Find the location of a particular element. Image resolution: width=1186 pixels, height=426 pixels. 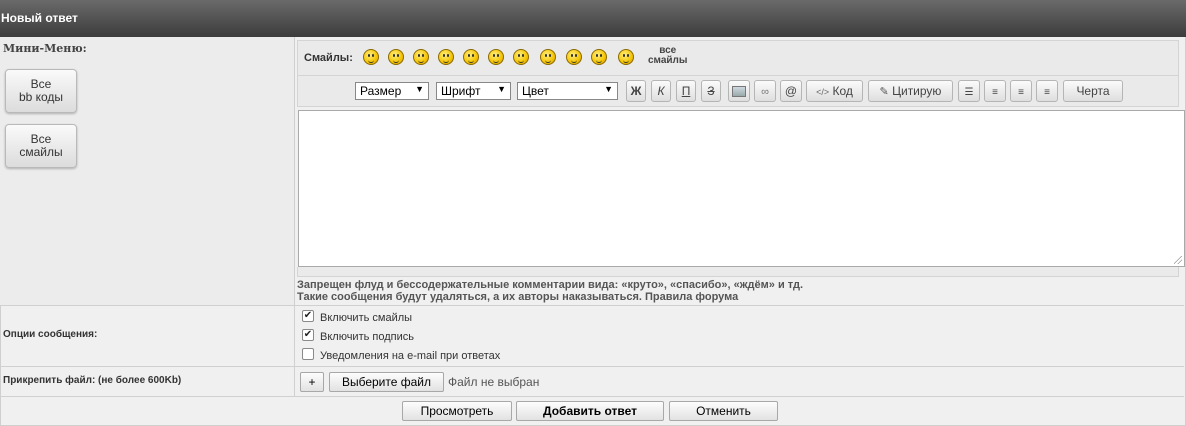

align-right-icon: ≡ is located at coordinates (1047, 92).